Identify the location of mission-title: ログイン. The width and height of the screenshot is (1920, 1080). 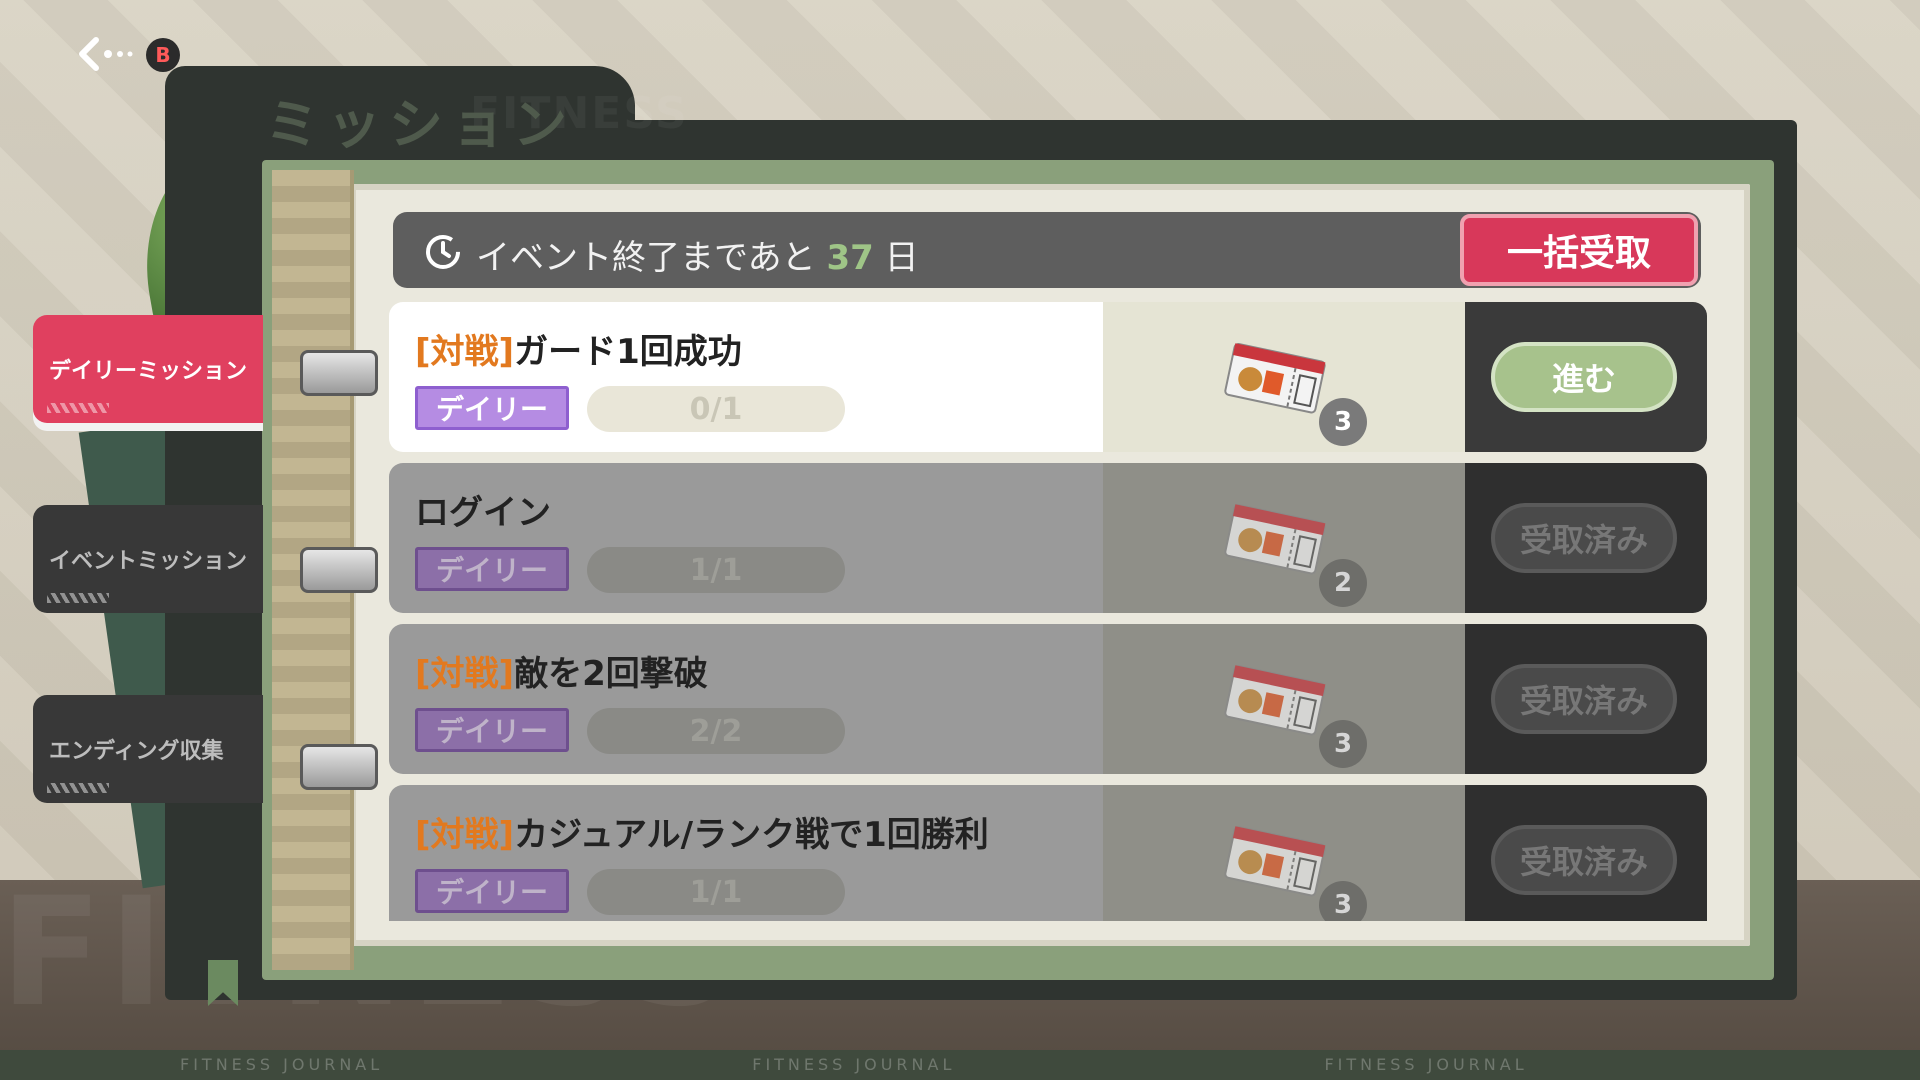
(483, 509).